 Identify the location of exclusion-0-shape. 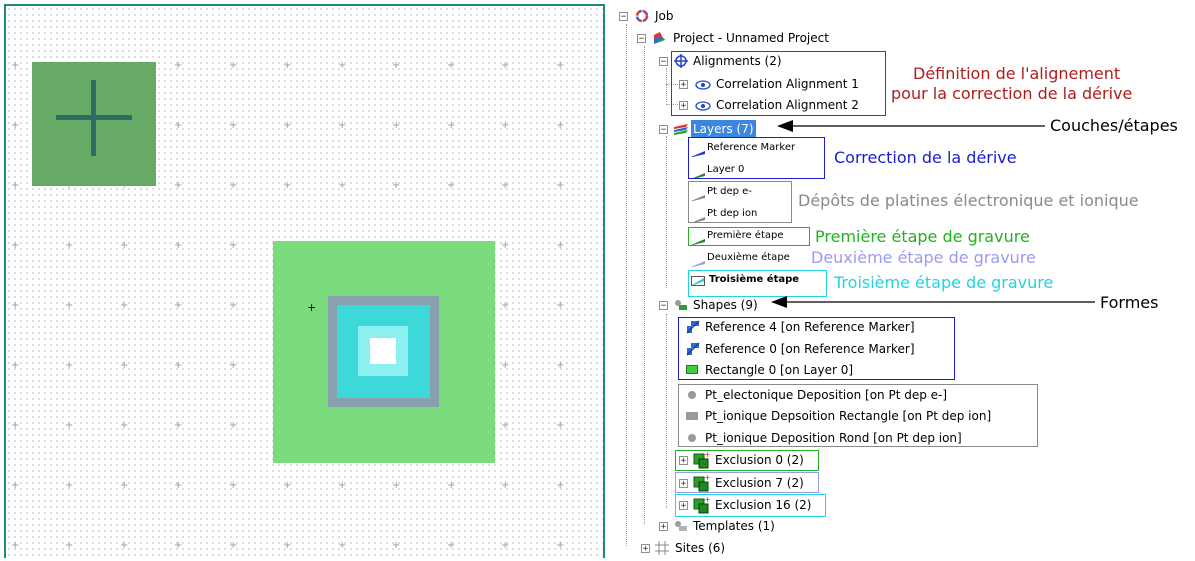
(383, 351).